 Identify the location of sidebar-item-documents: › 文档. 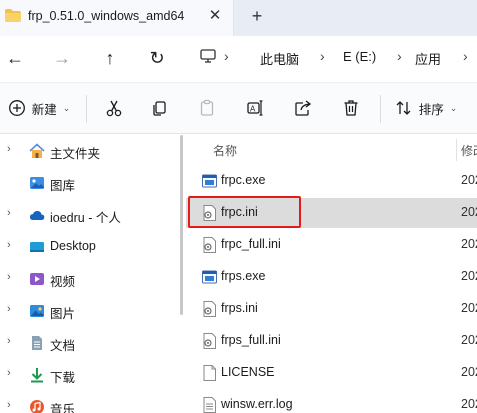
(89, 343).